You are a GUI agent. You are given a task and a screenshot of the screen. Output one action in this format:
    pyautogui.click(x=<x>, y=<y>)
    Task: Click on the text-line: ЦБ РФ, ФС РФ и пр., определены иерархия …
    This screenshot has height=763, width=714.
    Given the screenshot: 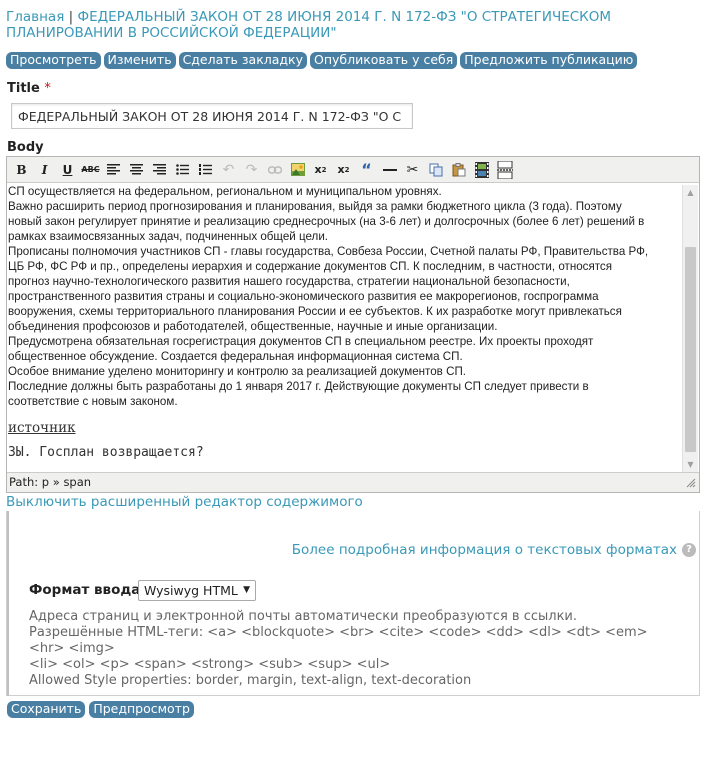 What is the action you would take?
    pyautogui.click(x=310, y=266)
    